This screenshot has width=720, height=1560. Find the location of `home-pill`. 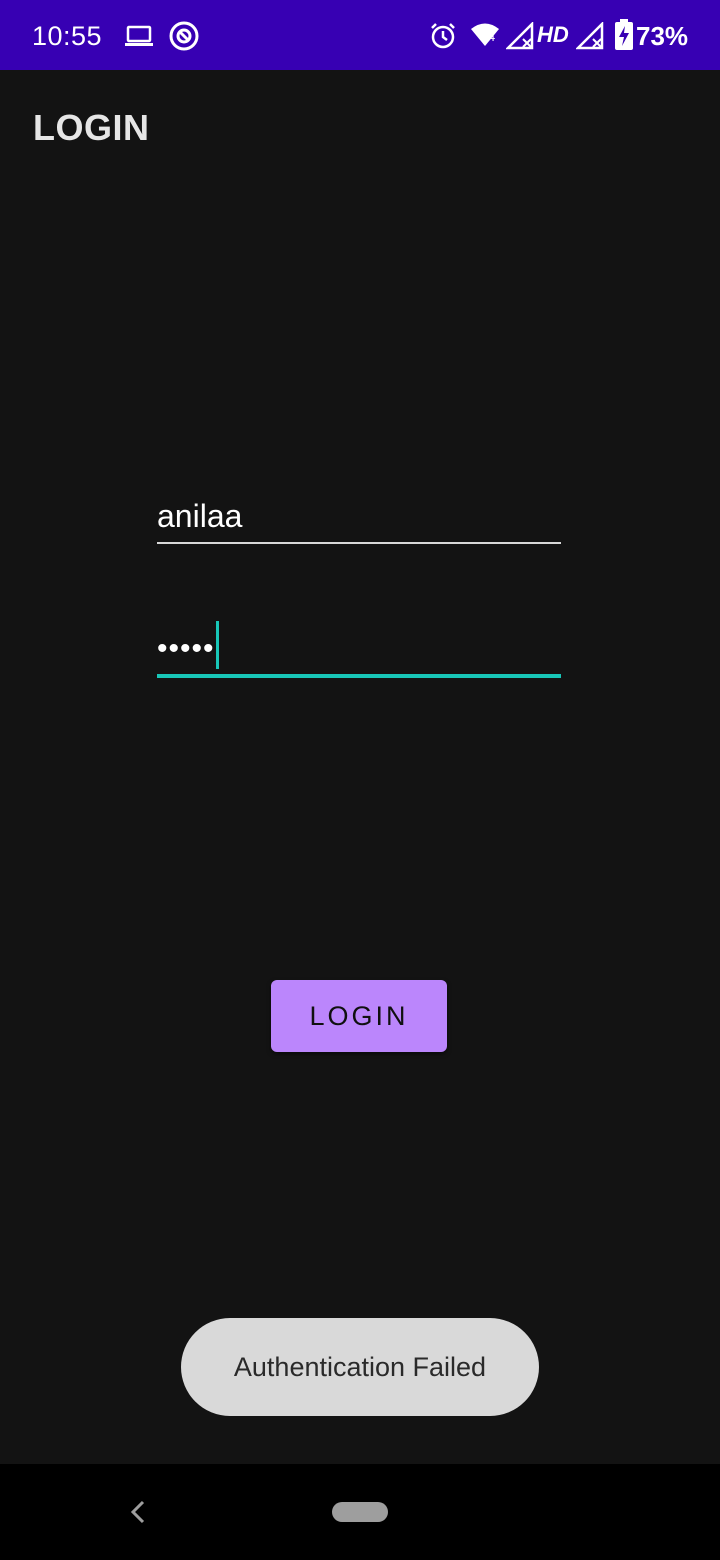

home-pill is located at coordinates (360, 1512).